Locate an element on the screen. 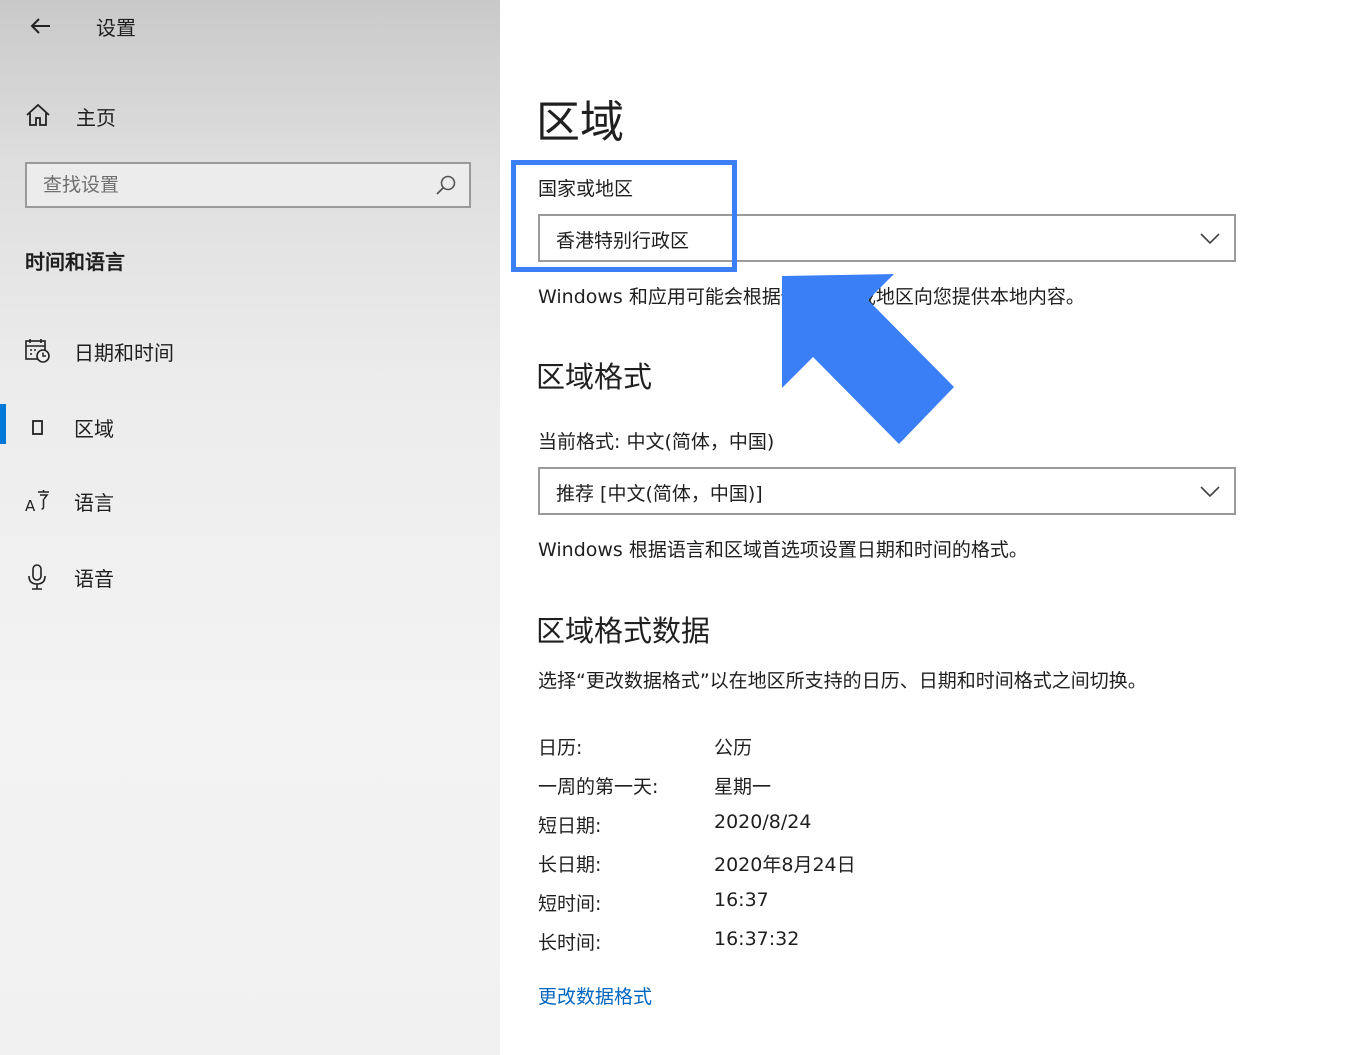  country-dropdown: 香港特别行政区 is located at coordinates (887, 238).